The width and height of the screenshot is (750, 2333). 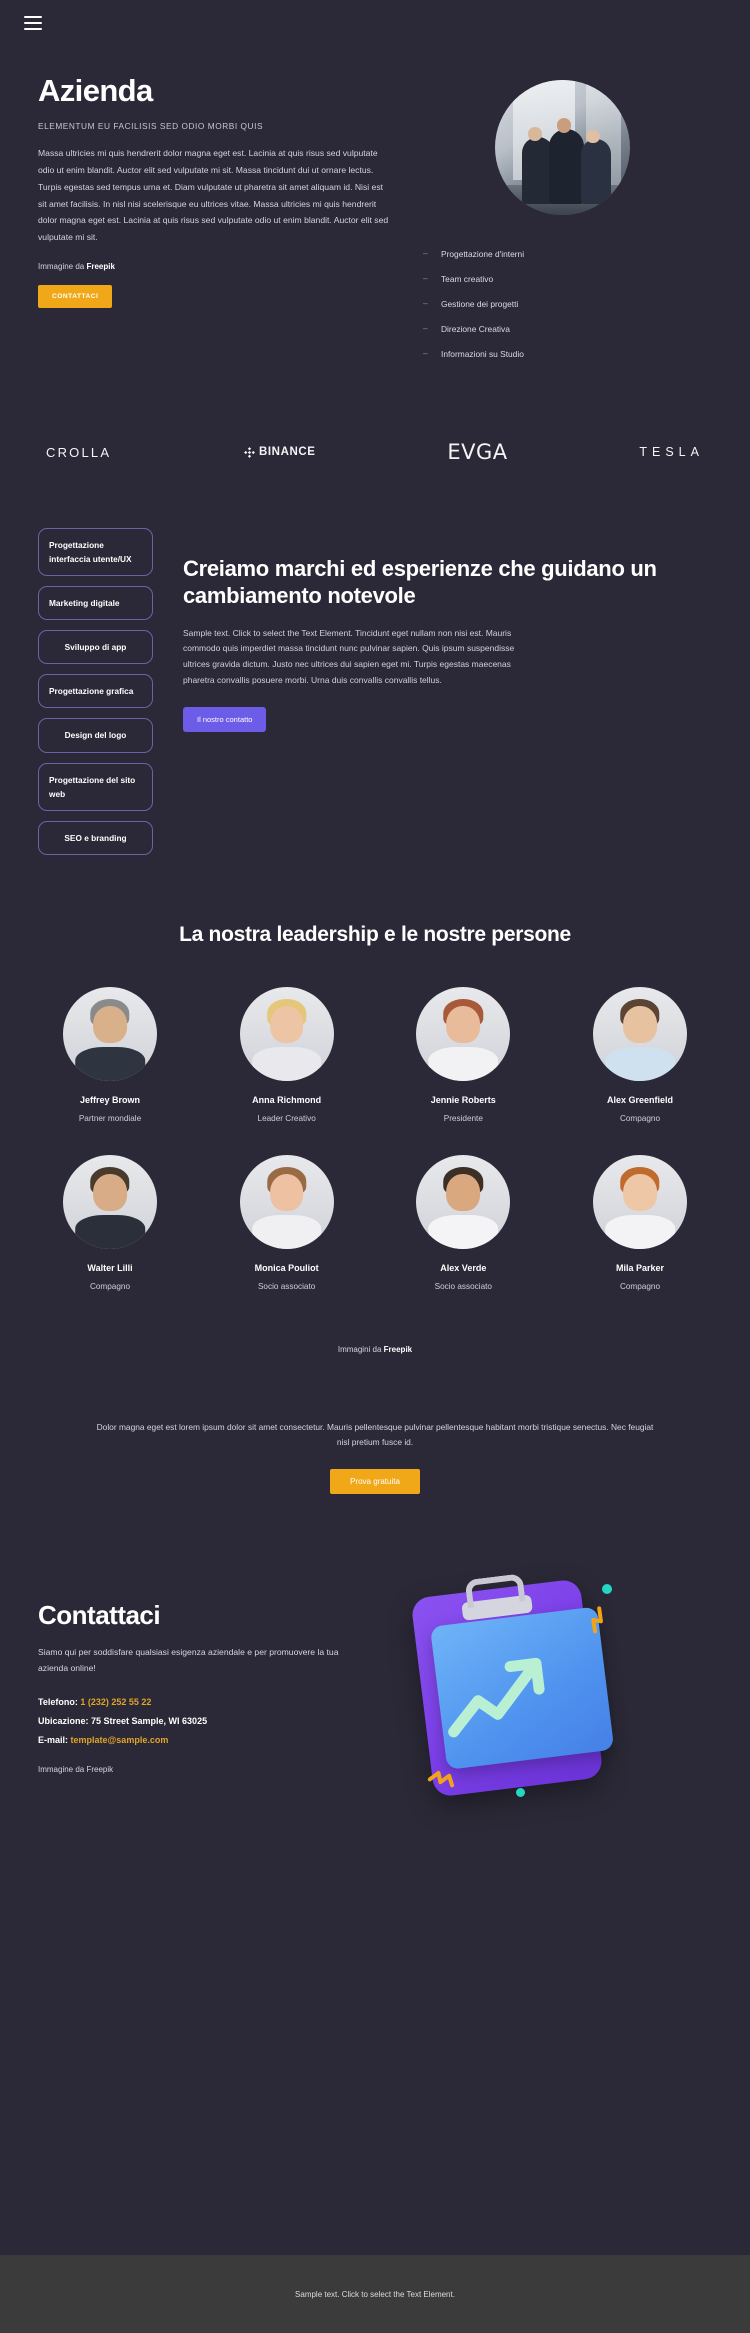 I want to click on service-pill-graphic-design: Progettazione grafica, so click(x=95, y=691).